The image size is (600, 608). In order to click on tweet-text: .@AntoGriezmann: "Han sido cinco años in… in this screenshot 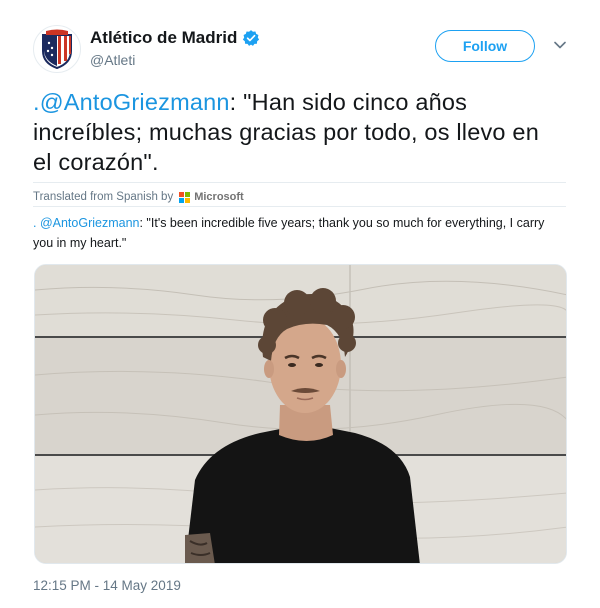, I will do `click(298, 132)`.